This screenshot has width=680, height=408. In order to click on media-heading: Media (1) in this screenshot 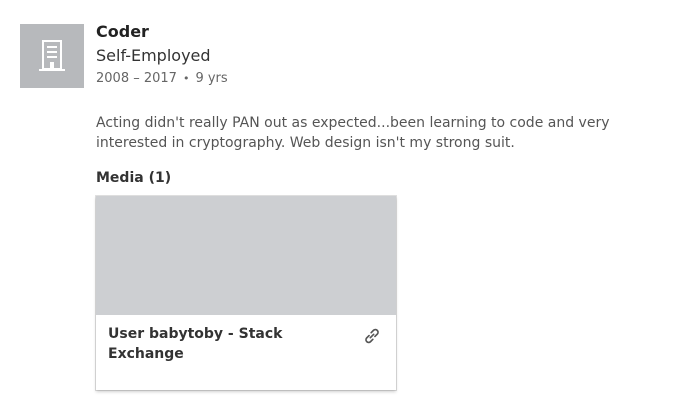, I will do `click(134, 178)`.